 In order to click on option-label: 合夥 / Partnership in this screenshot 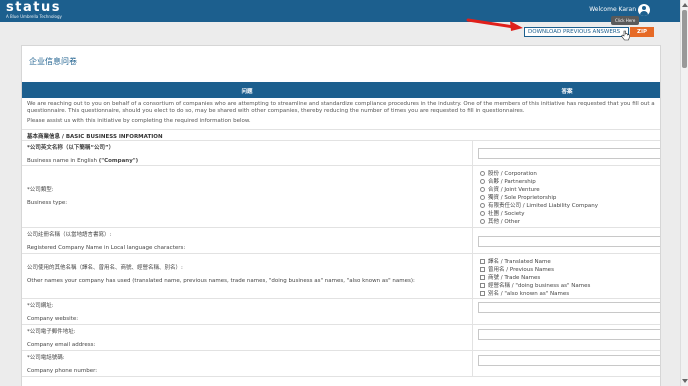, I will do `click(512, 182)`.